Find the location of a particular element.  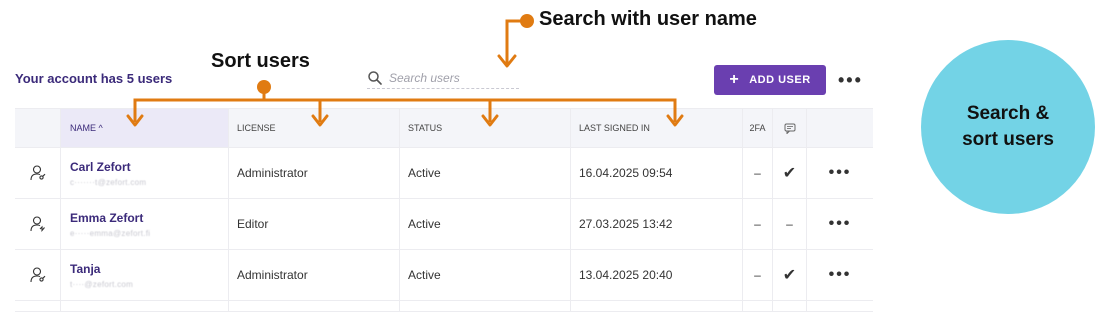

callout-line-2: sort users is located at coordinates (1008, 139).